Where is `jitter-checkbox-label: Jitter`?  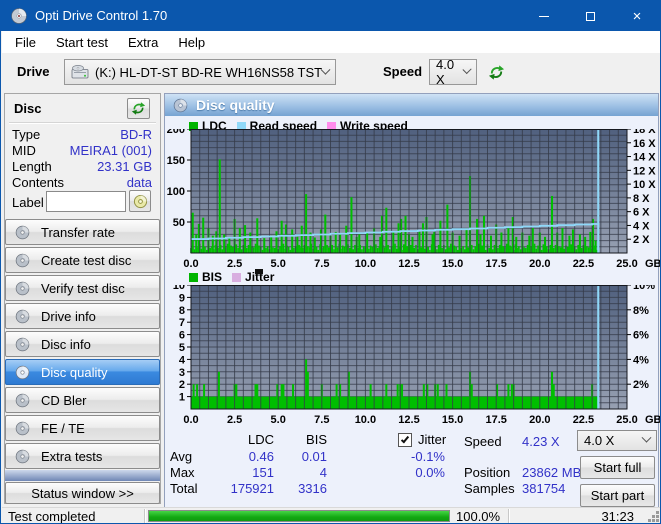
jitter-checkbox-label: Jitter is located at coordinates (432, 439).